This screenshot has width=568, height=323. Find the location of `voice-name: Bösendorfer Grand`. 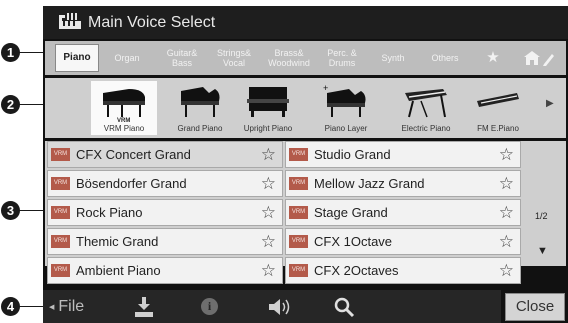

voice-name: Bösendorfer Grand is located at coordinates (131, 183).